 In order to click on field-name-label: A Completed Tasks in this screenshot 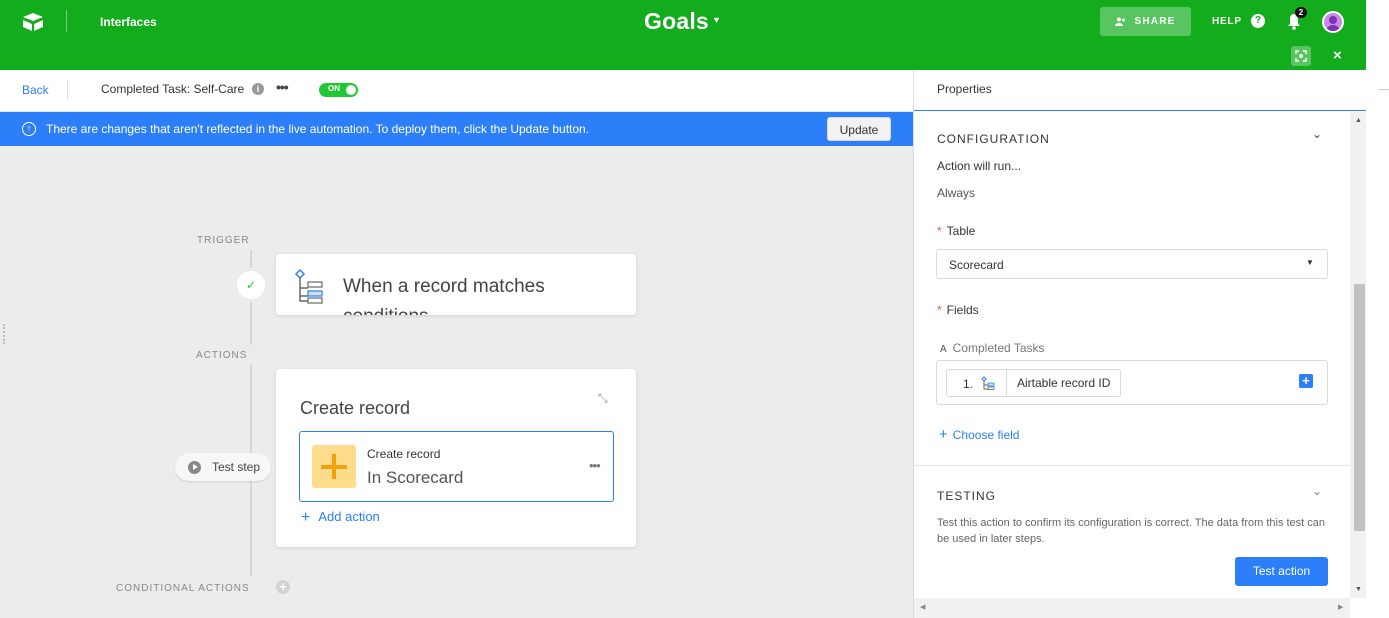, I will do `click(992, 348)`.